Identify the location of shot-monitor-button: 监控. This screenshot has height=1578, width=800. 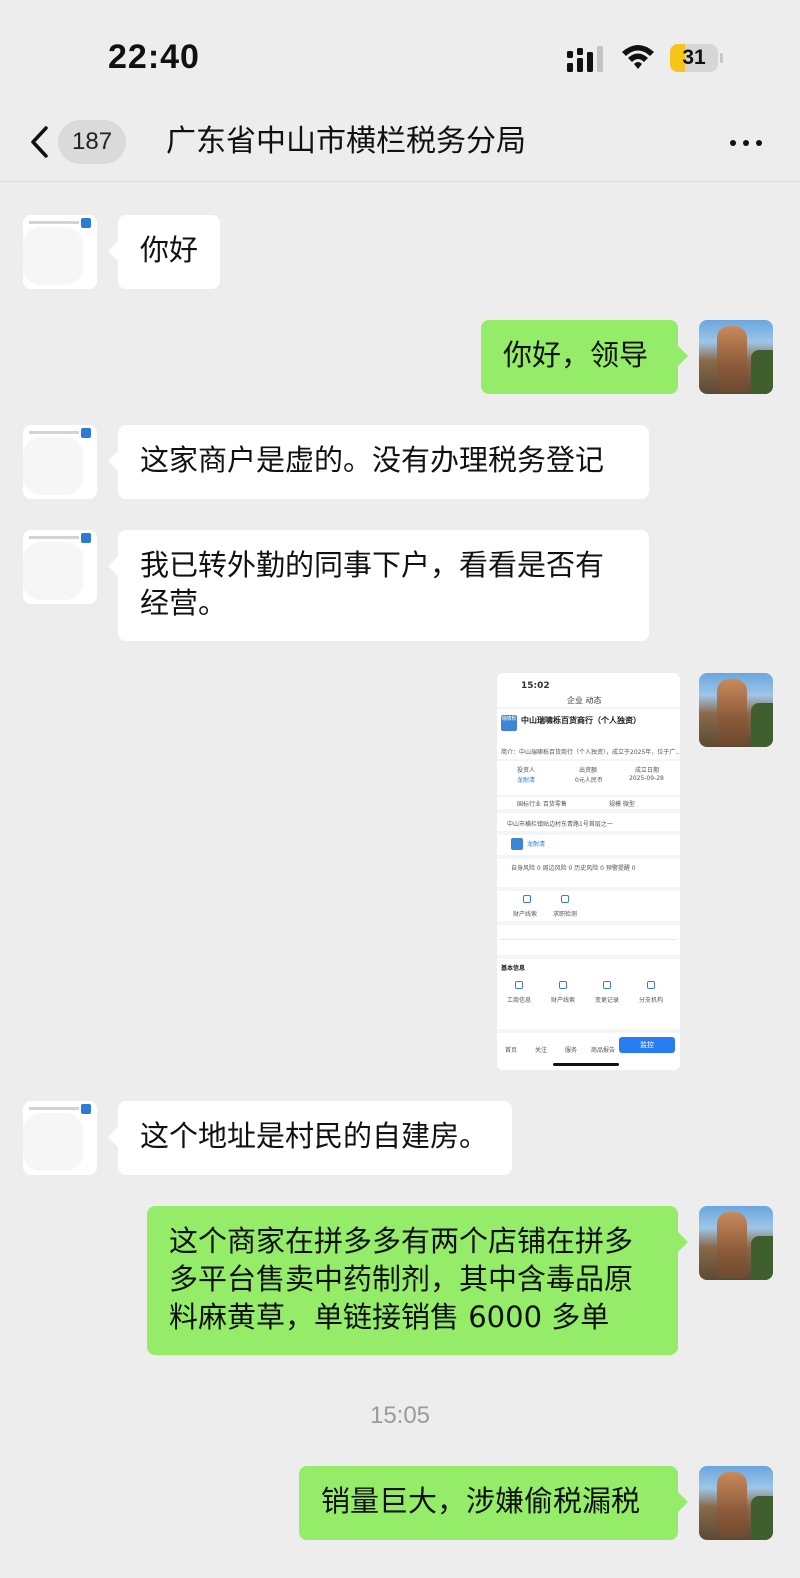
(647, 1045).